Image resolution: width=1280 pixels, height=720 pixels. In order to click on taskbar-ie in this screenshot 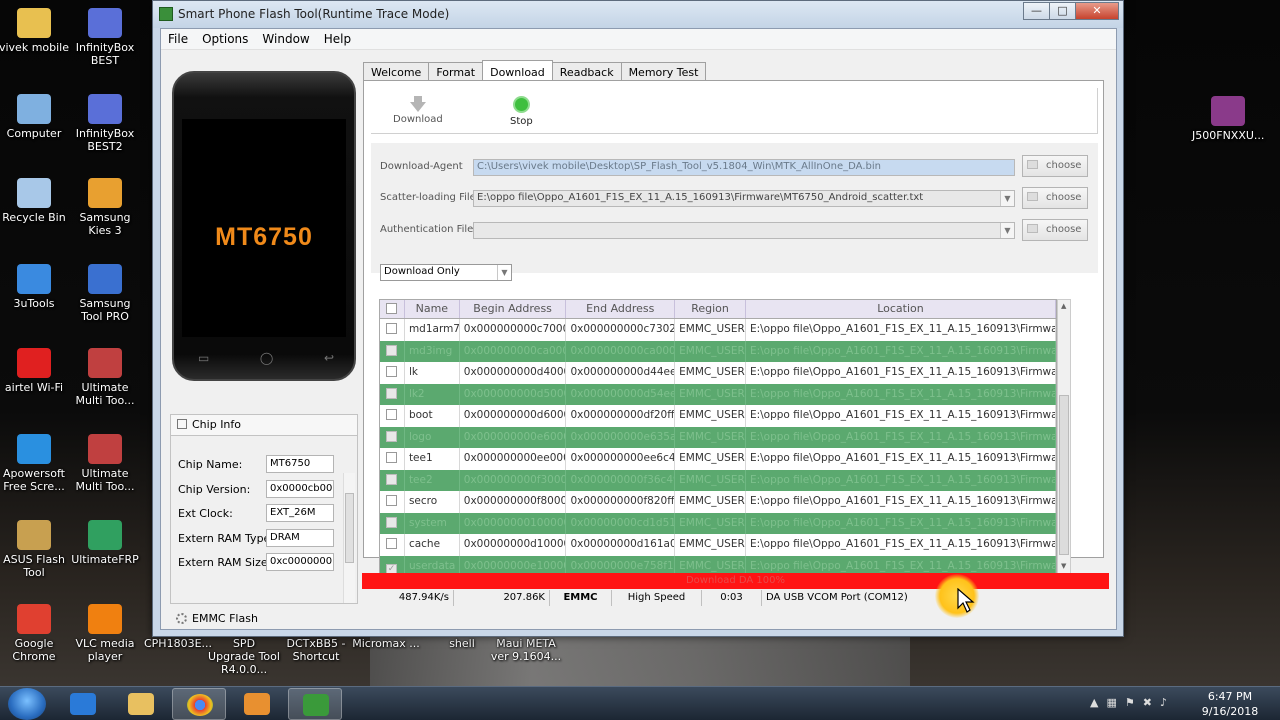, I will do `click(83, 704)`.